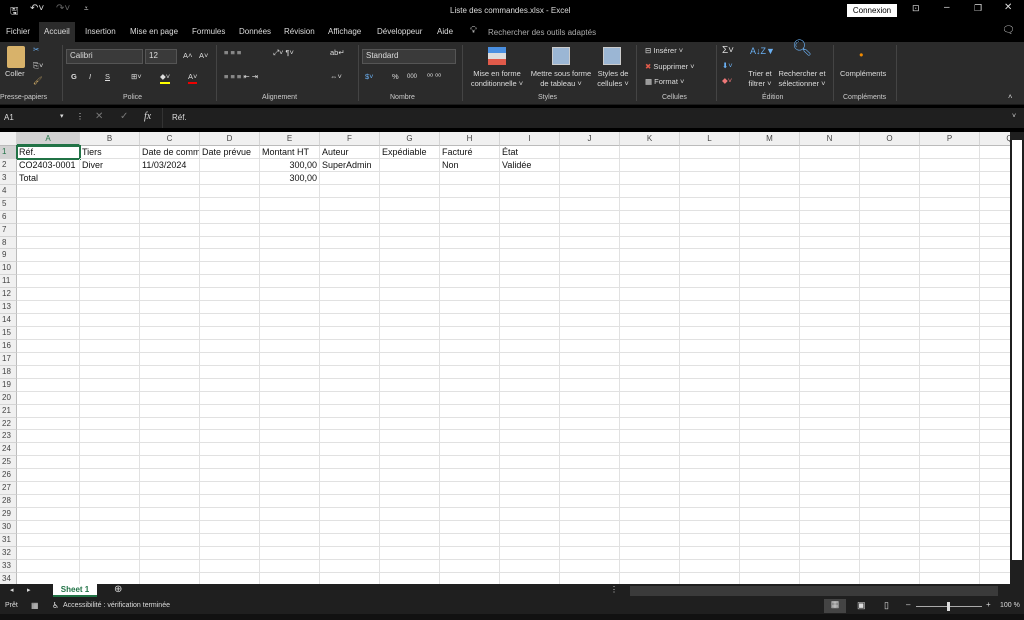 The image size is (1024, 620). I want to click on row-header: 19, so click(8, 385).